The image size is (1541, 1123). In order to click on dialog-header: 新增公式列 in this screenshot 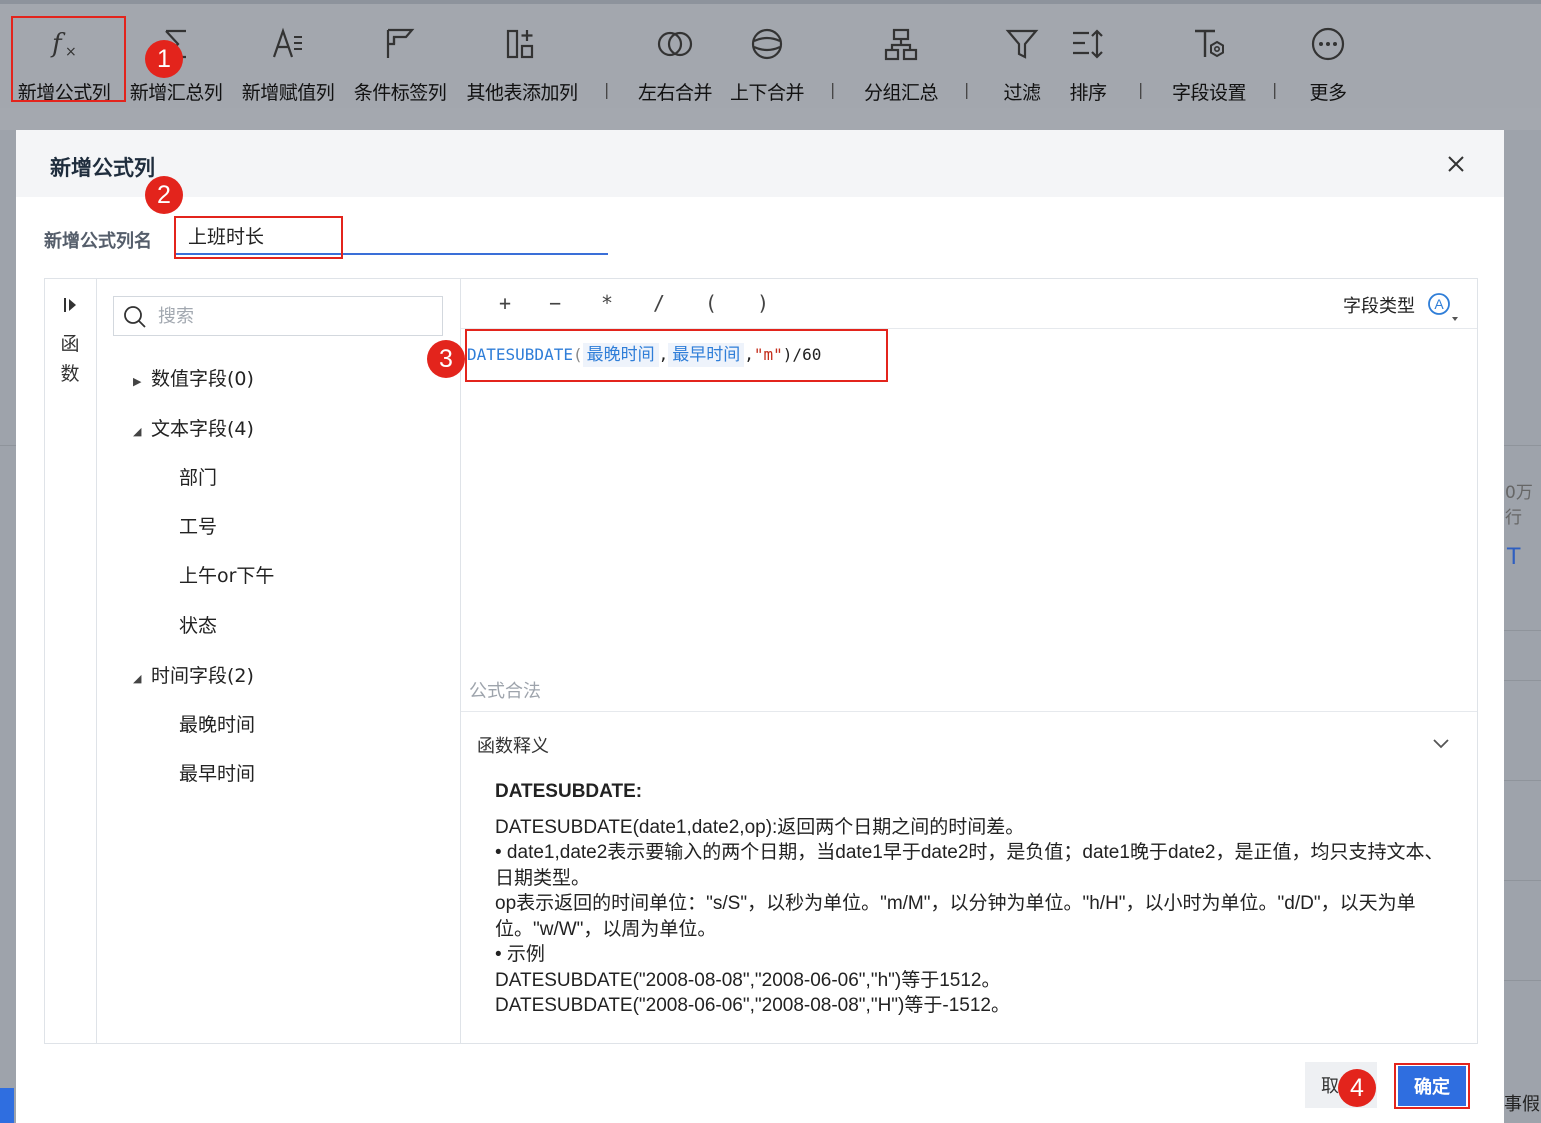, I will do `click(760, 163)`.